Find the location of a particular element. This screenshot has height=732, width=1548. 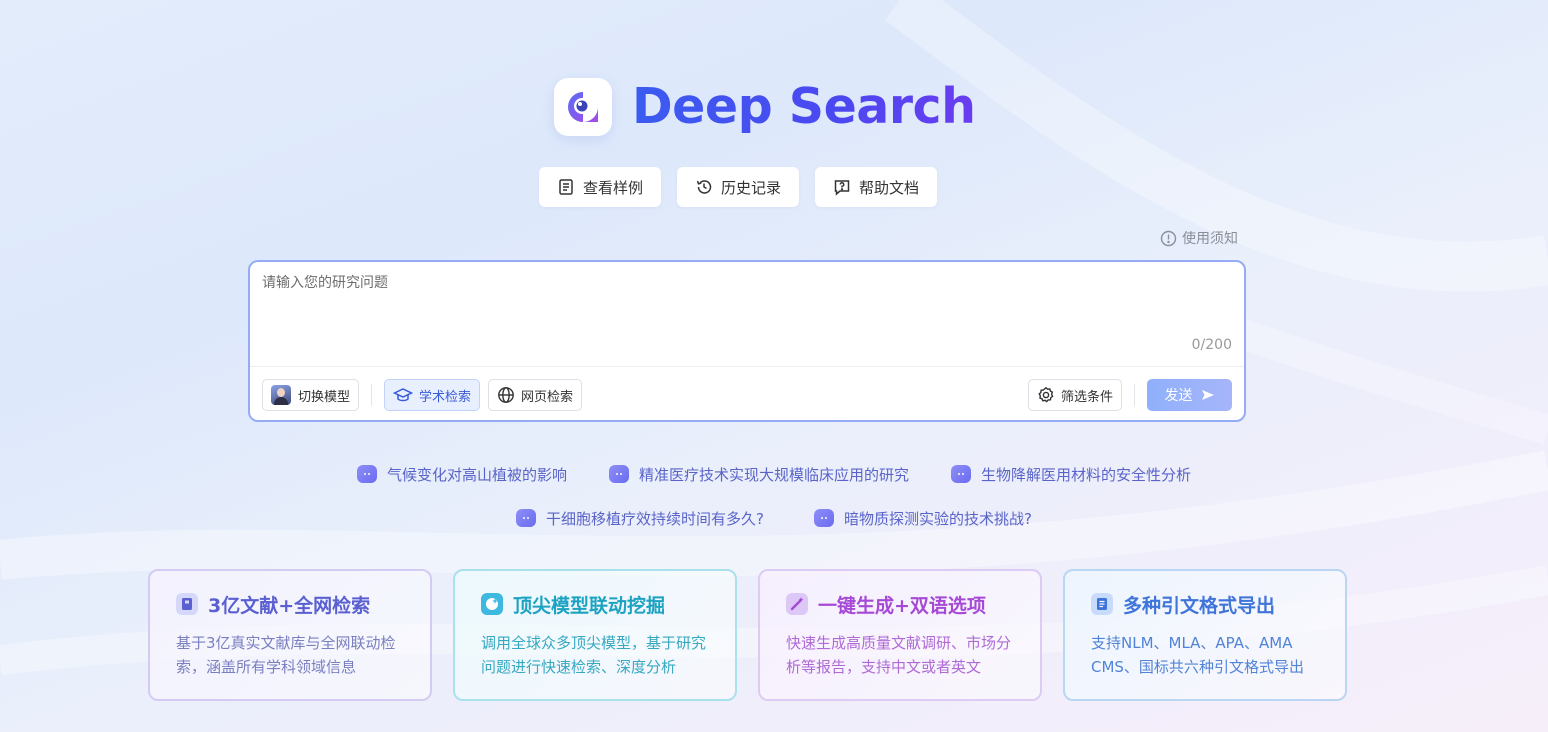

filter-label: 筛选条件 is located at coordinates (1086, 397).